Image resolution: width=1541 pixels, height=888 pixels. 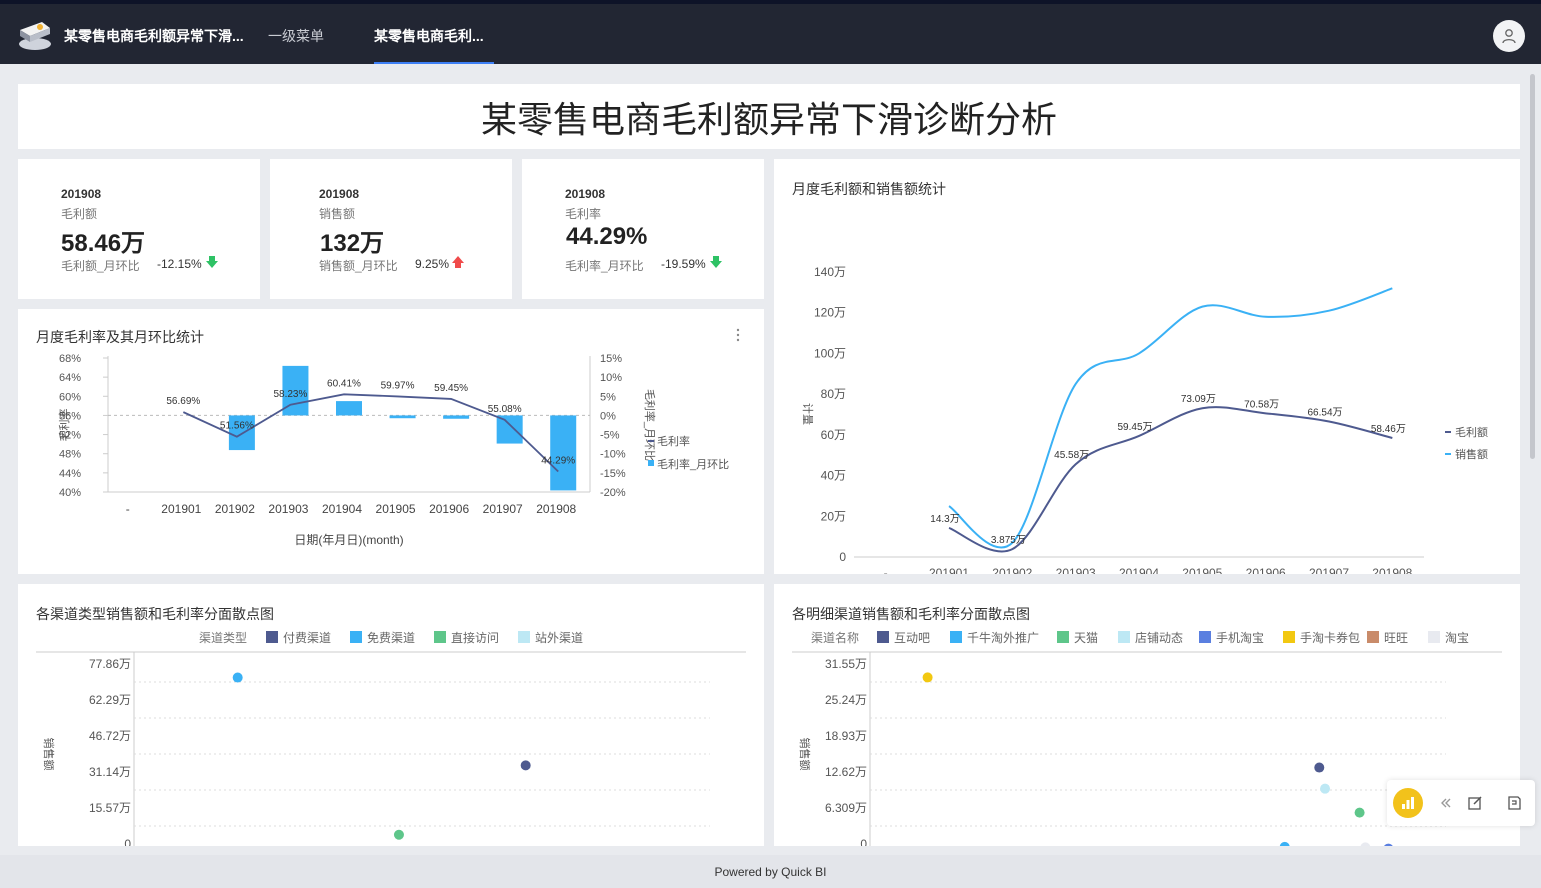 I want to click on legend-label: 免费渠道, so click(x=391, y=637).